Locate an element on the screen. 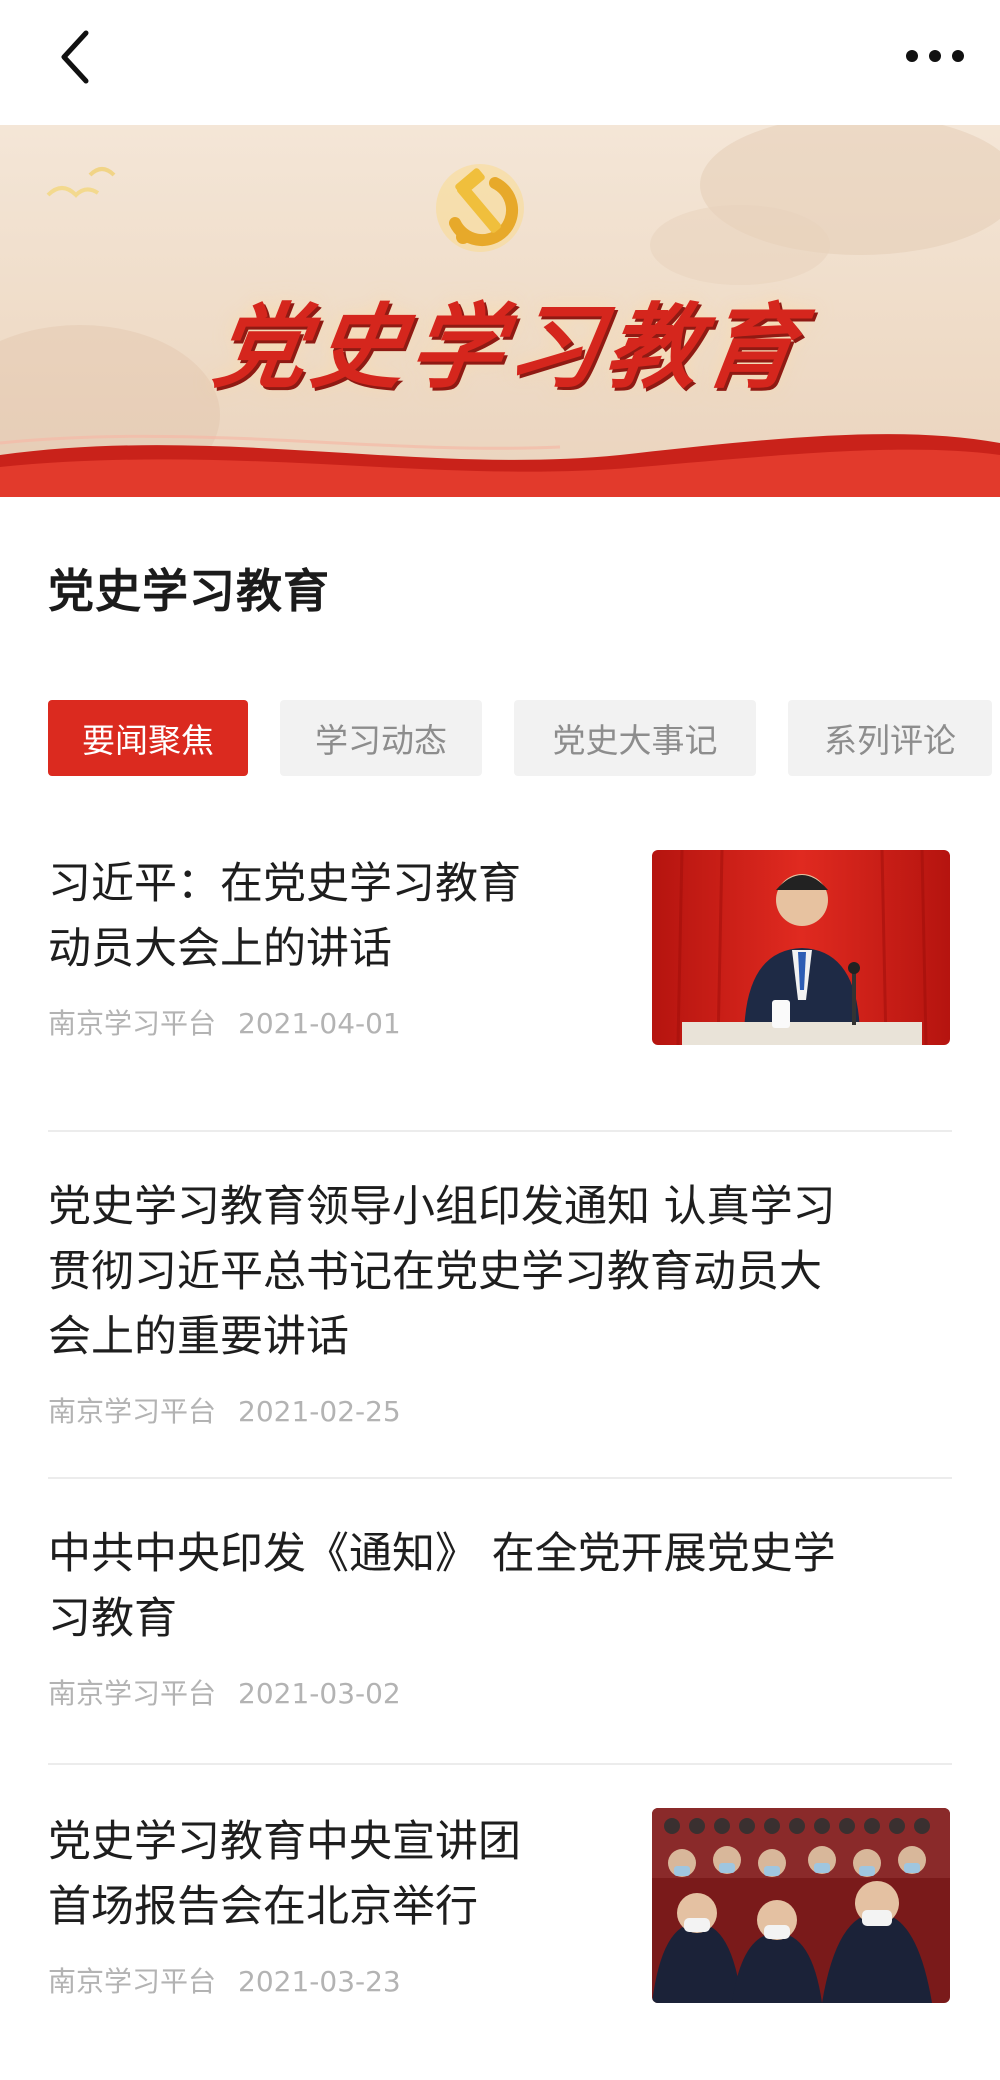 This screenshot has height=2080, width=1000. page-title: 党史学习教育 is located at coordinates (189, 591).